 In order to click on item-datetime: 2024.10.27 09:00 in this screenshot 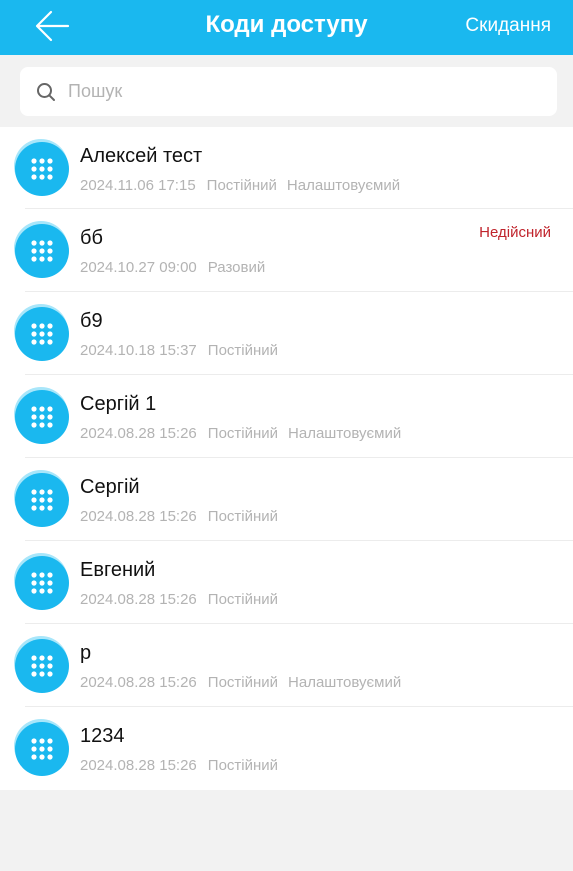, I will do `click(138, 267)`.